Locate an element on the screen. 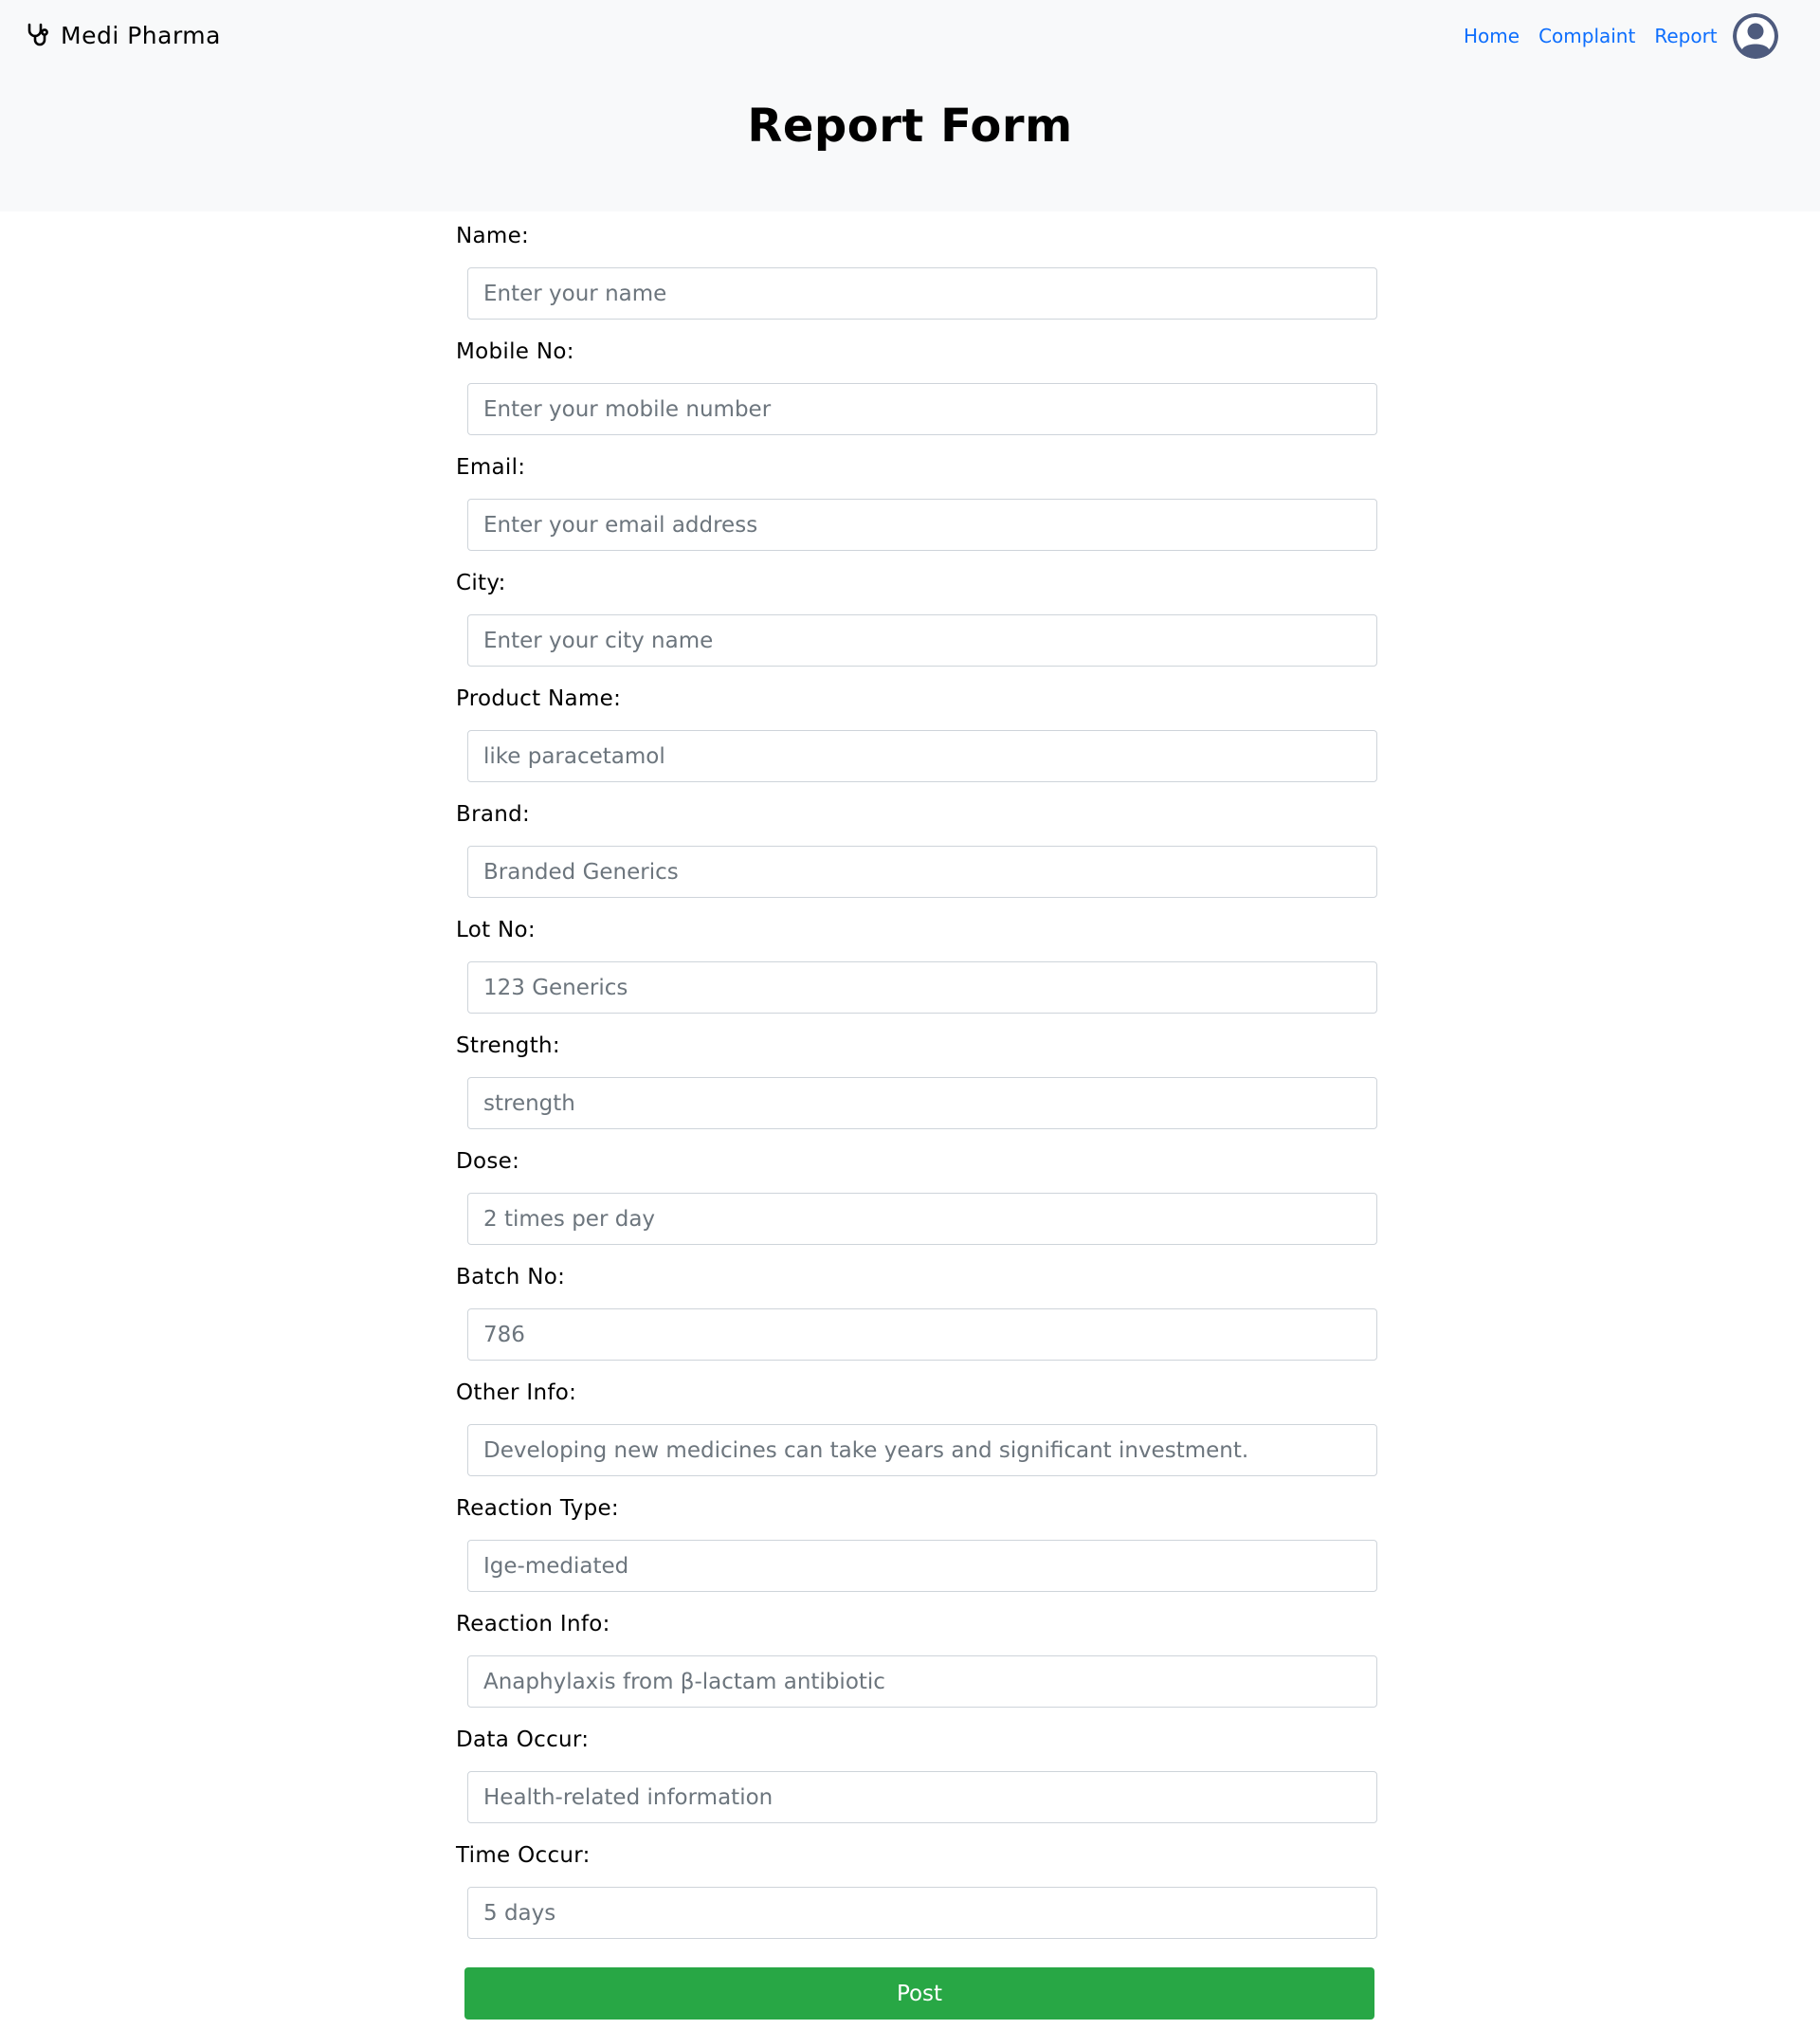  time-occur-input is located at coordinates (922, 1913).